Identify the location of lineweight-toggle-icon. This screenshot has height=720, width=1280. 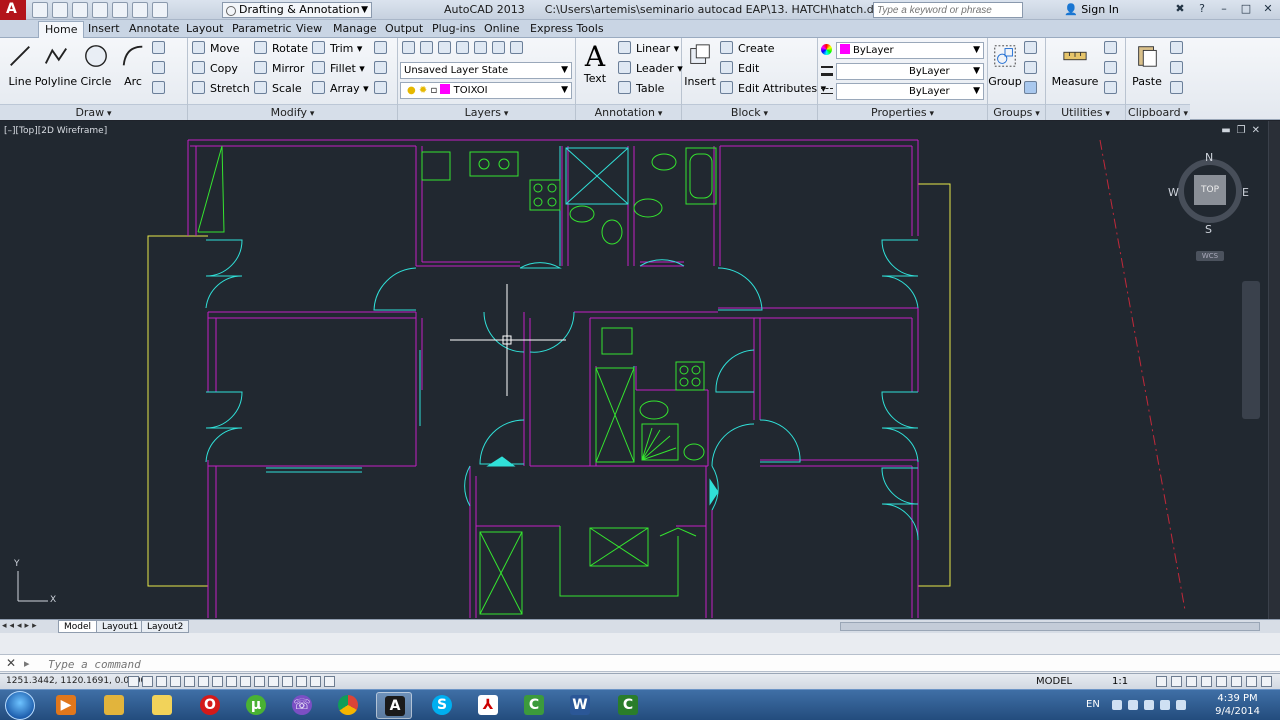
(273, 681).